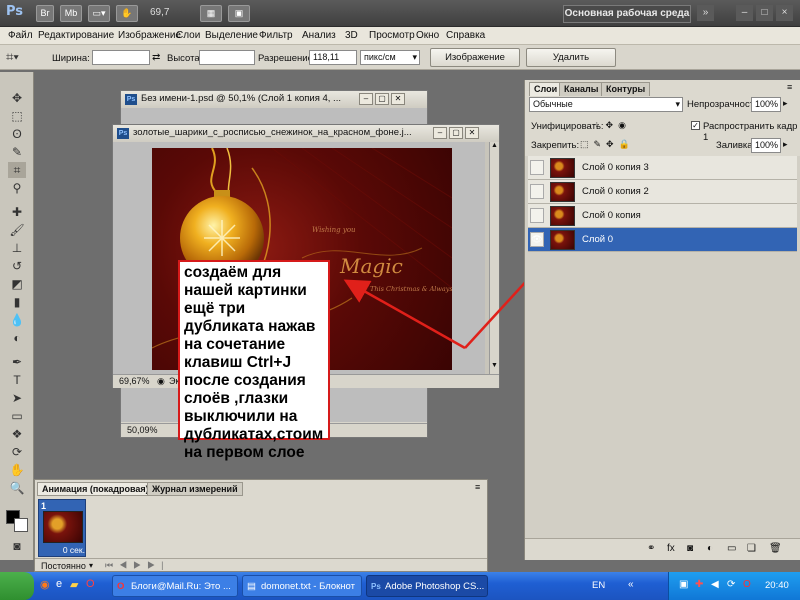  What do you see at coordinates (59, 584) in the screenshot?
I see `quicklaunch-ie-icon: e` at bounding box center [59, 584].